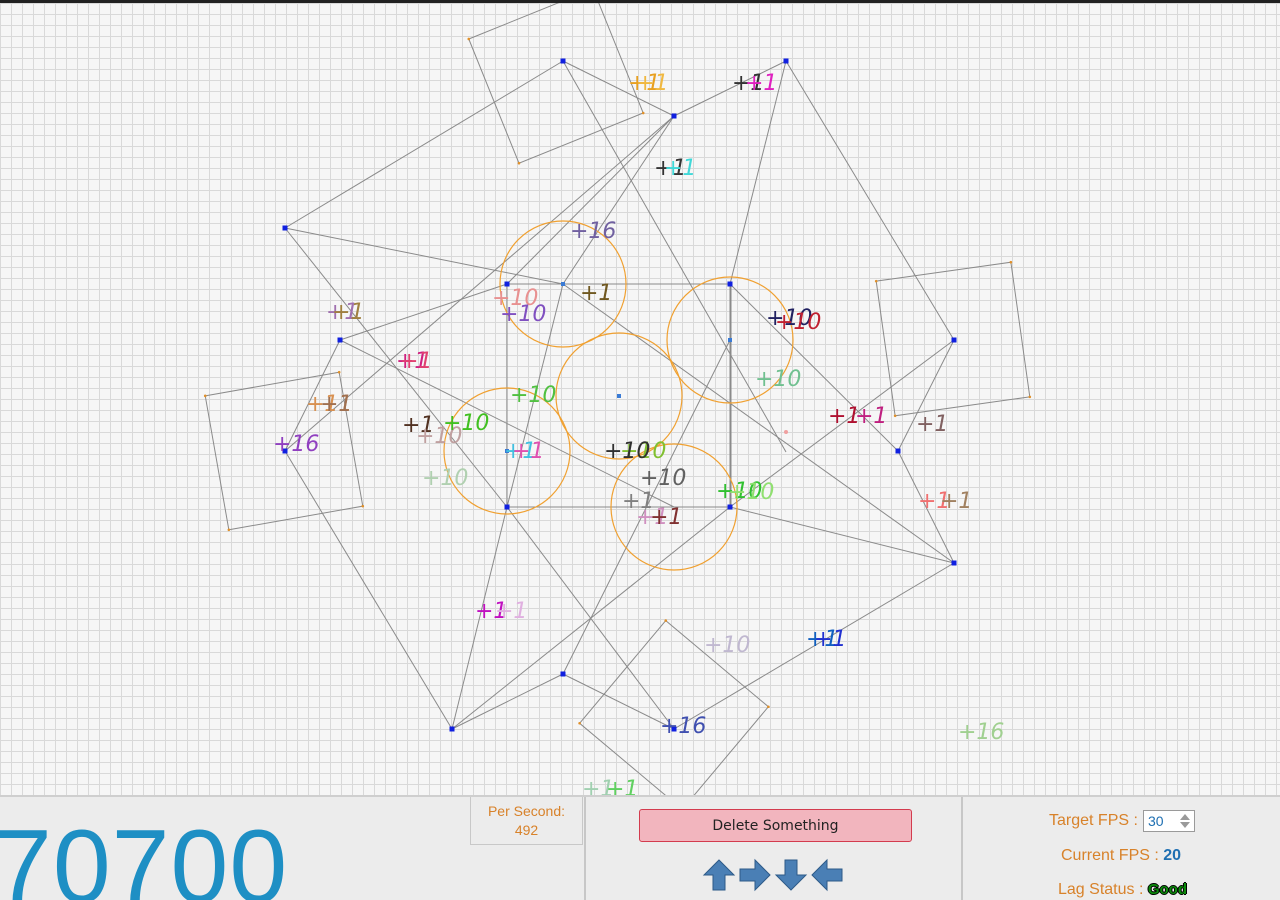 This screenshot has height=900, width=1280. I want to click on target-fps-stepper: 30, so click(1169, 821).